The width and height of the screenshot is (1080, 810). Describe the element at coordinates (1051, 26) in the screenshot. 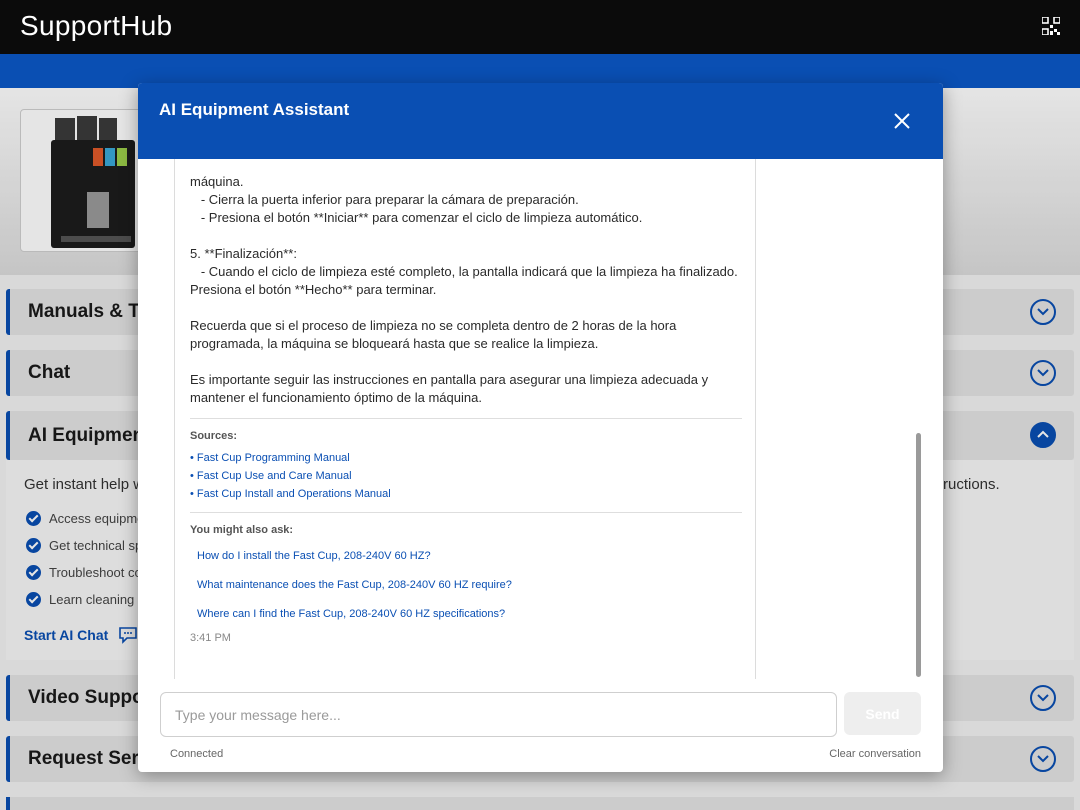

I see `qr-code-icon` at that location.